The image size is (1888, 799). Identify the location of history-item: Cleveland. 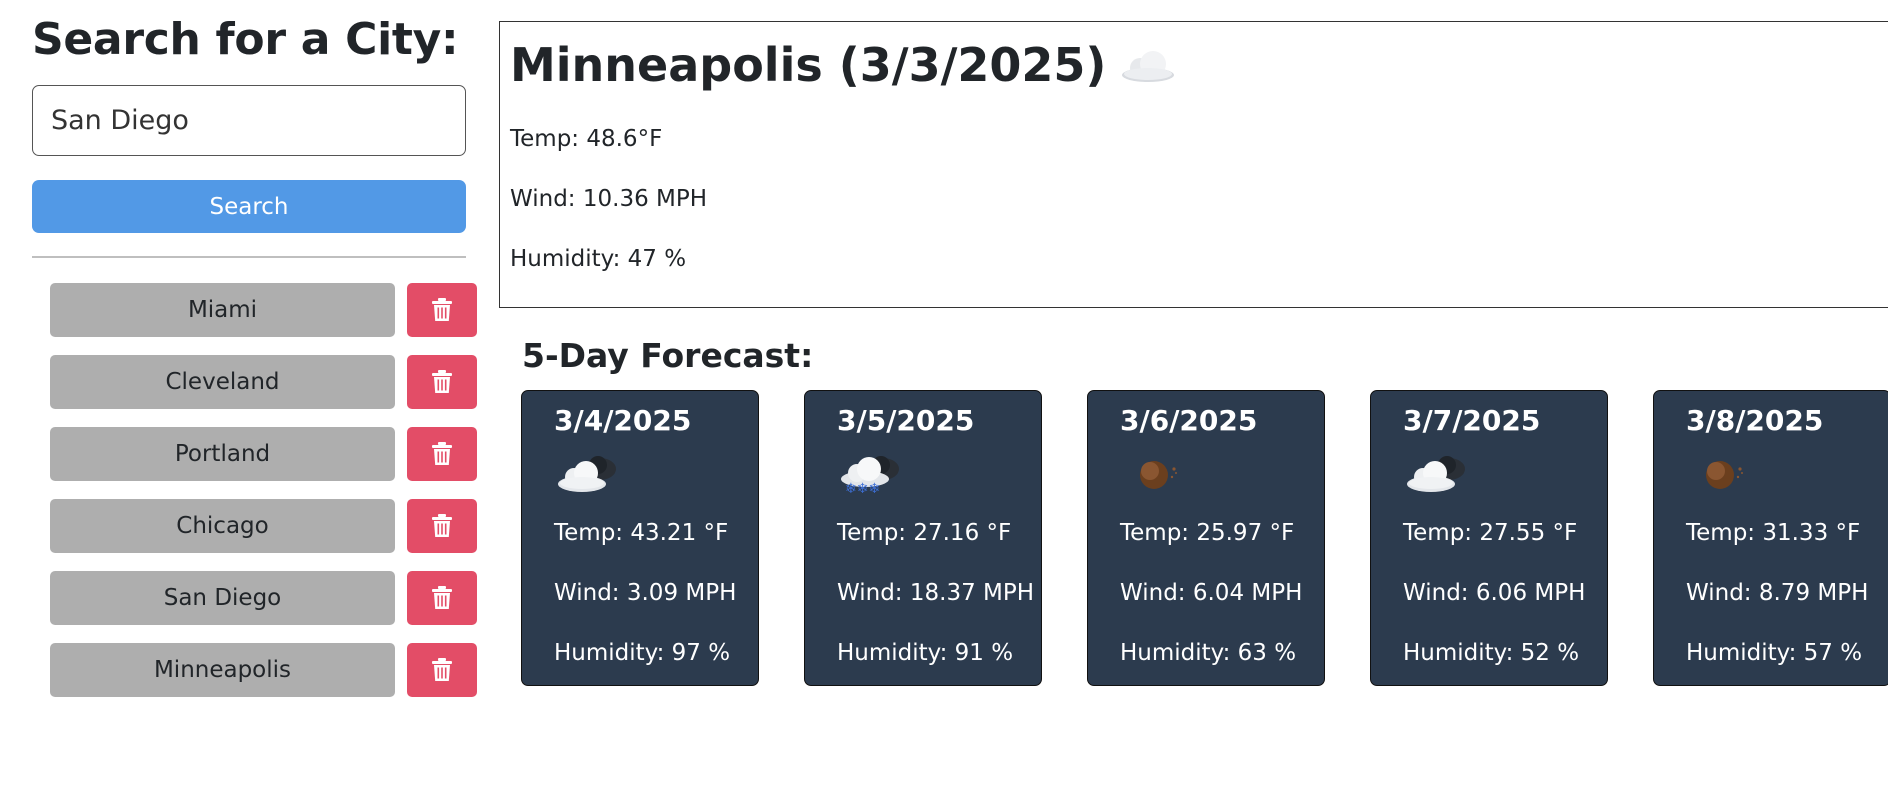
(263, 382).